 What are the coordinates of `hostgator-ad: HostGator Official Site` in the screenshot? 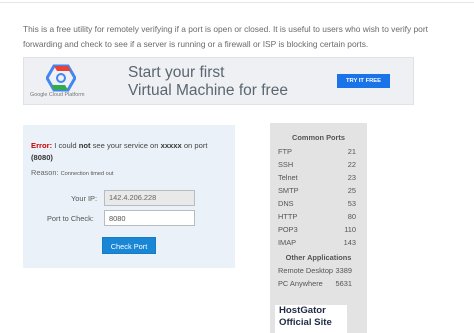 It's located at (311, 319).